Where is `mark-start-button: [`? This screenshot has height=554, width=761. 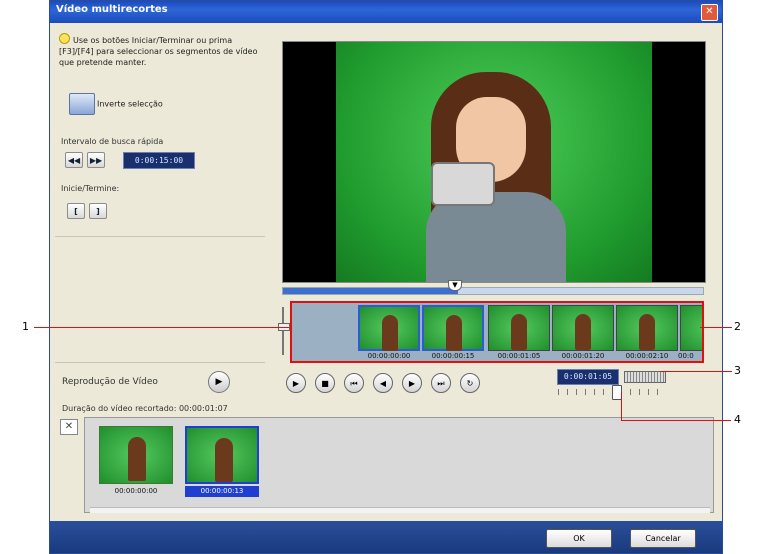
mark-start-button: [ is located at coordinates (76, 211).